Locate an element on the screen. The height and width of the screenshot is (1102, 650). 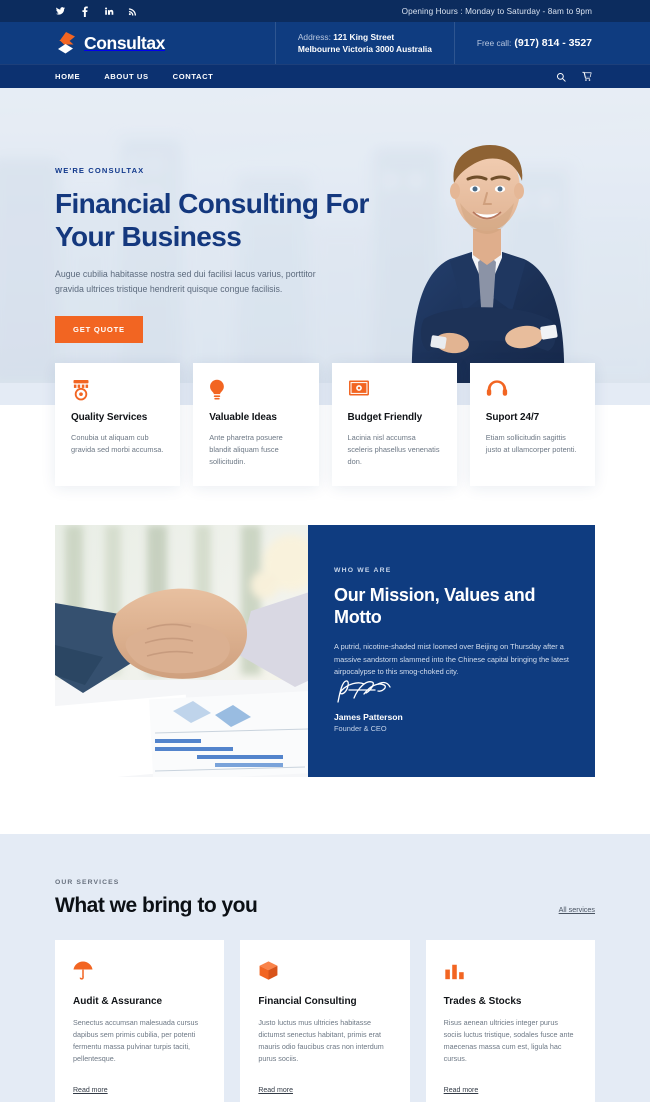
address-label: Address: is located at coordinates (314, 36).